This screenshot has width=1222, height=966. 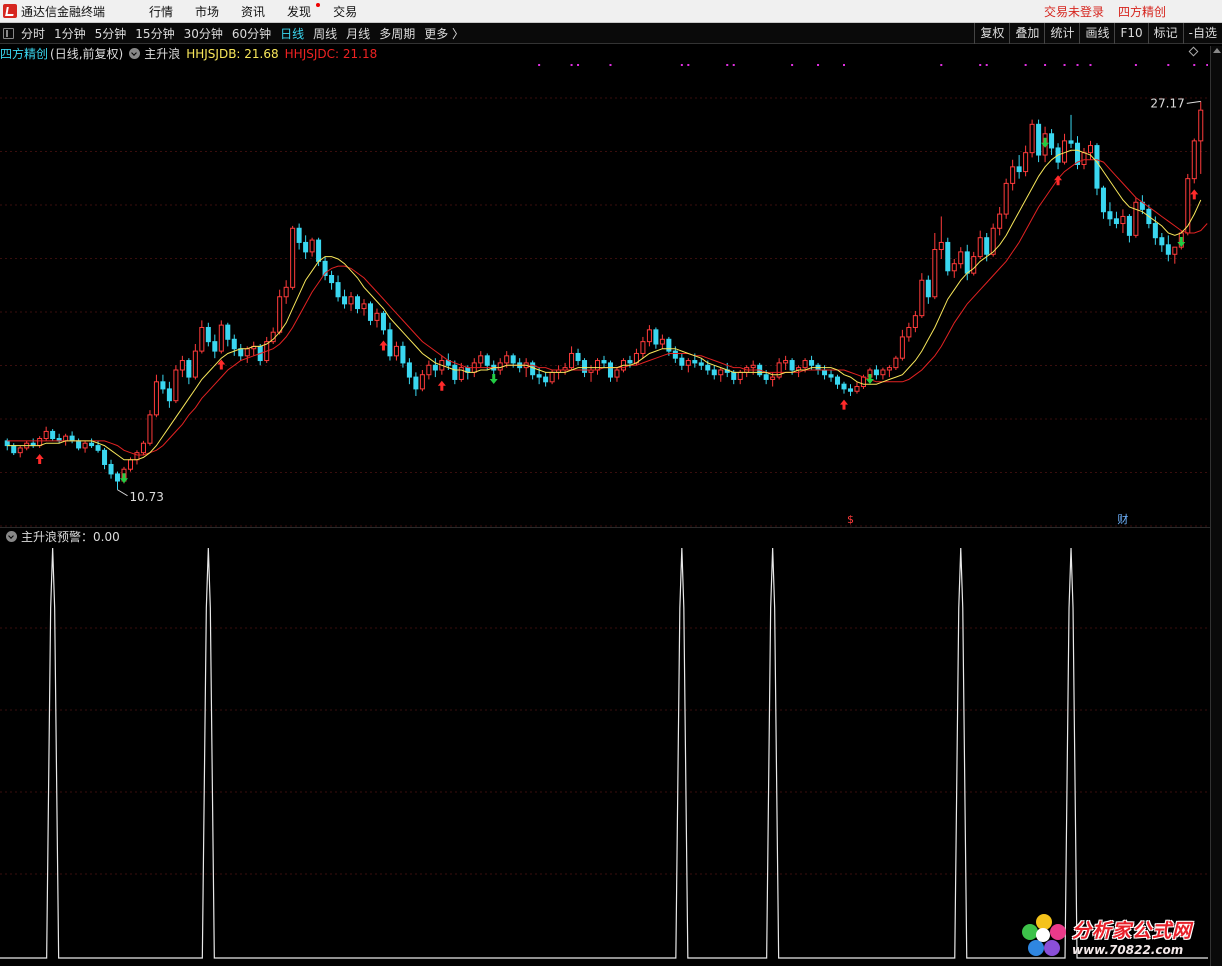 I want to click on event-label: $, so click(x=850, y=519).